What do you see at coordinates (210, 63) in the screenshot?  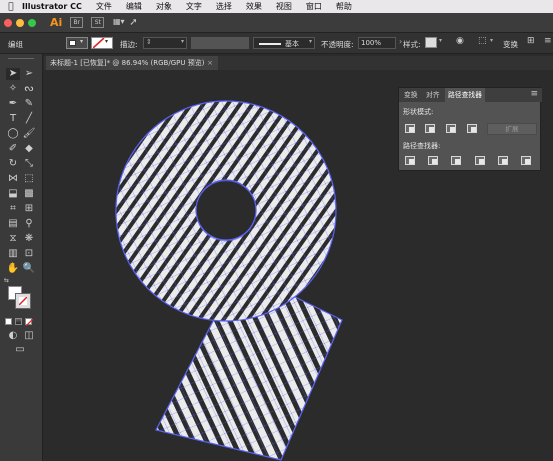 I see `close-tab-icon: ×` at bounding box center [210, 63].